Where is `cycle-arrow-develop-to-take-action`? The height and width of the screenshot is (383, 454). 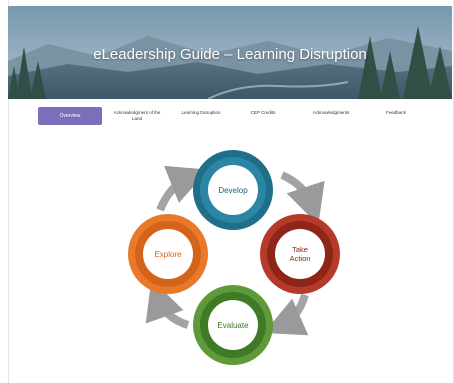
cycle-arrow-develop-to-take-action is located at coordinates (302, 198).